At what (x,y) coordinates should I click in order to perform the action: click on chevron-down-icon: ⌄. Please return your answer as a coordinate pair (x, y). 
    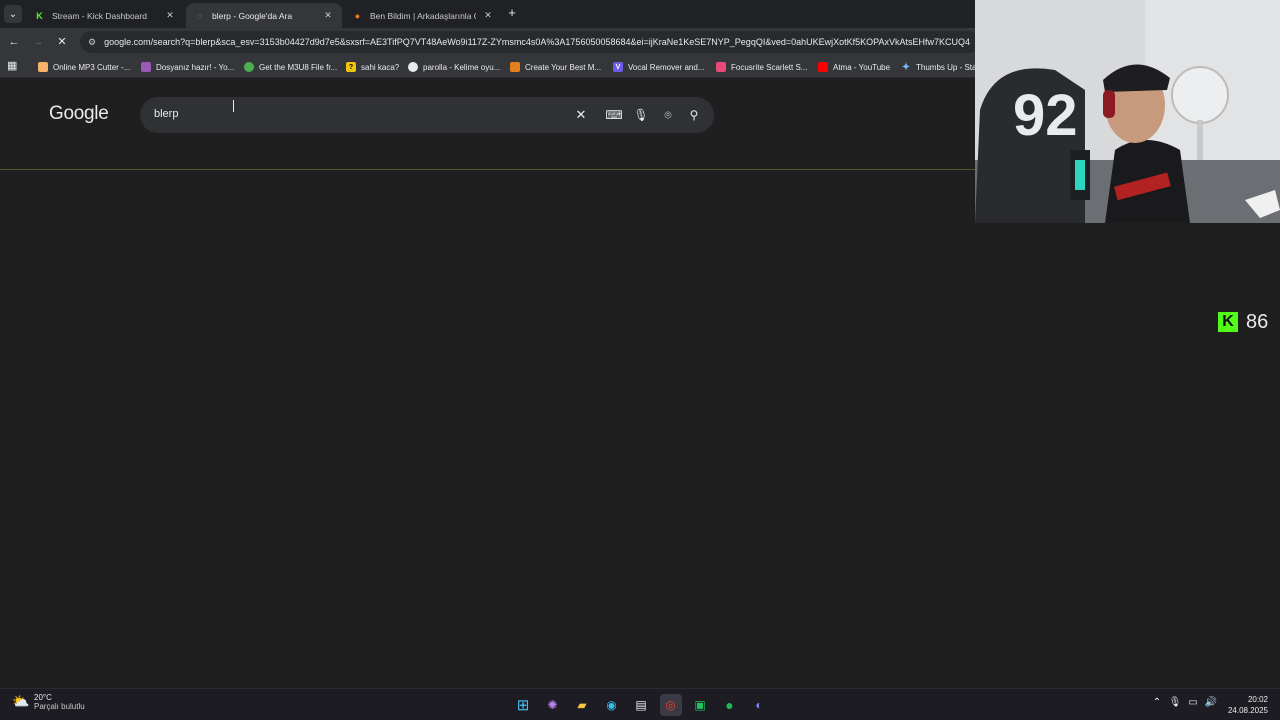
    Looking at the image, I should click on (13, 14).